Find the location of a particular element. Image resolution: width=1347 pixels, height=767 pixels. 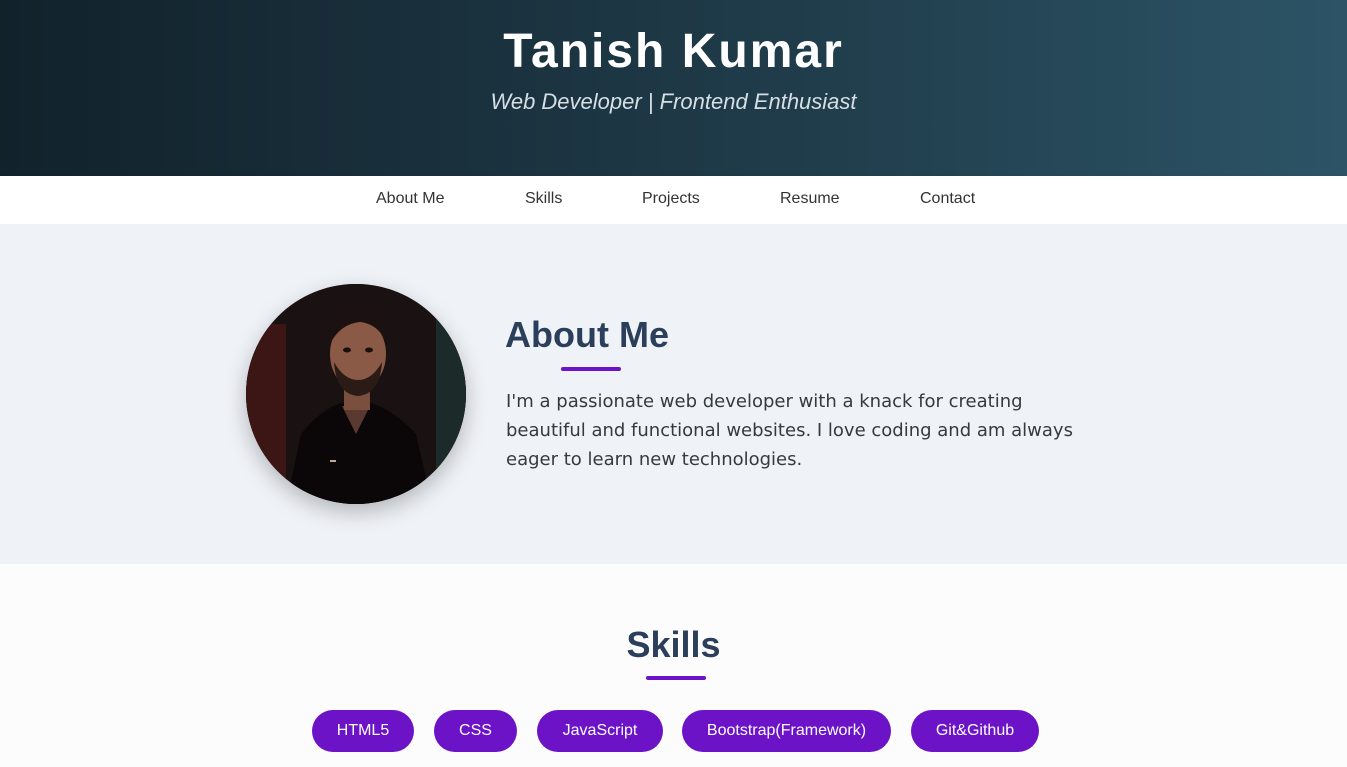

skill-chip-javascript: JavaScript is located at coordinates (600, 731).